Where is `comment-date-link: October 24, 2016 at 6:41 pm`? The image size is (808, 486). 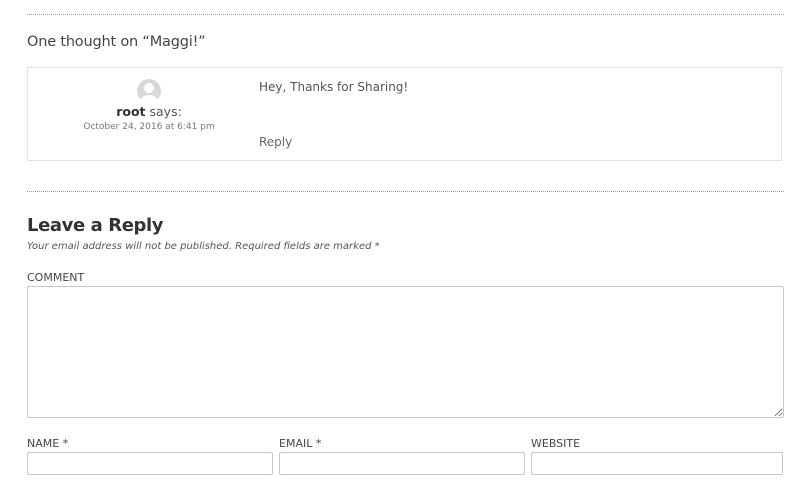
comment-date-link: October 24, 2016 at 6:41 pm is located at coordinates (149, 127).